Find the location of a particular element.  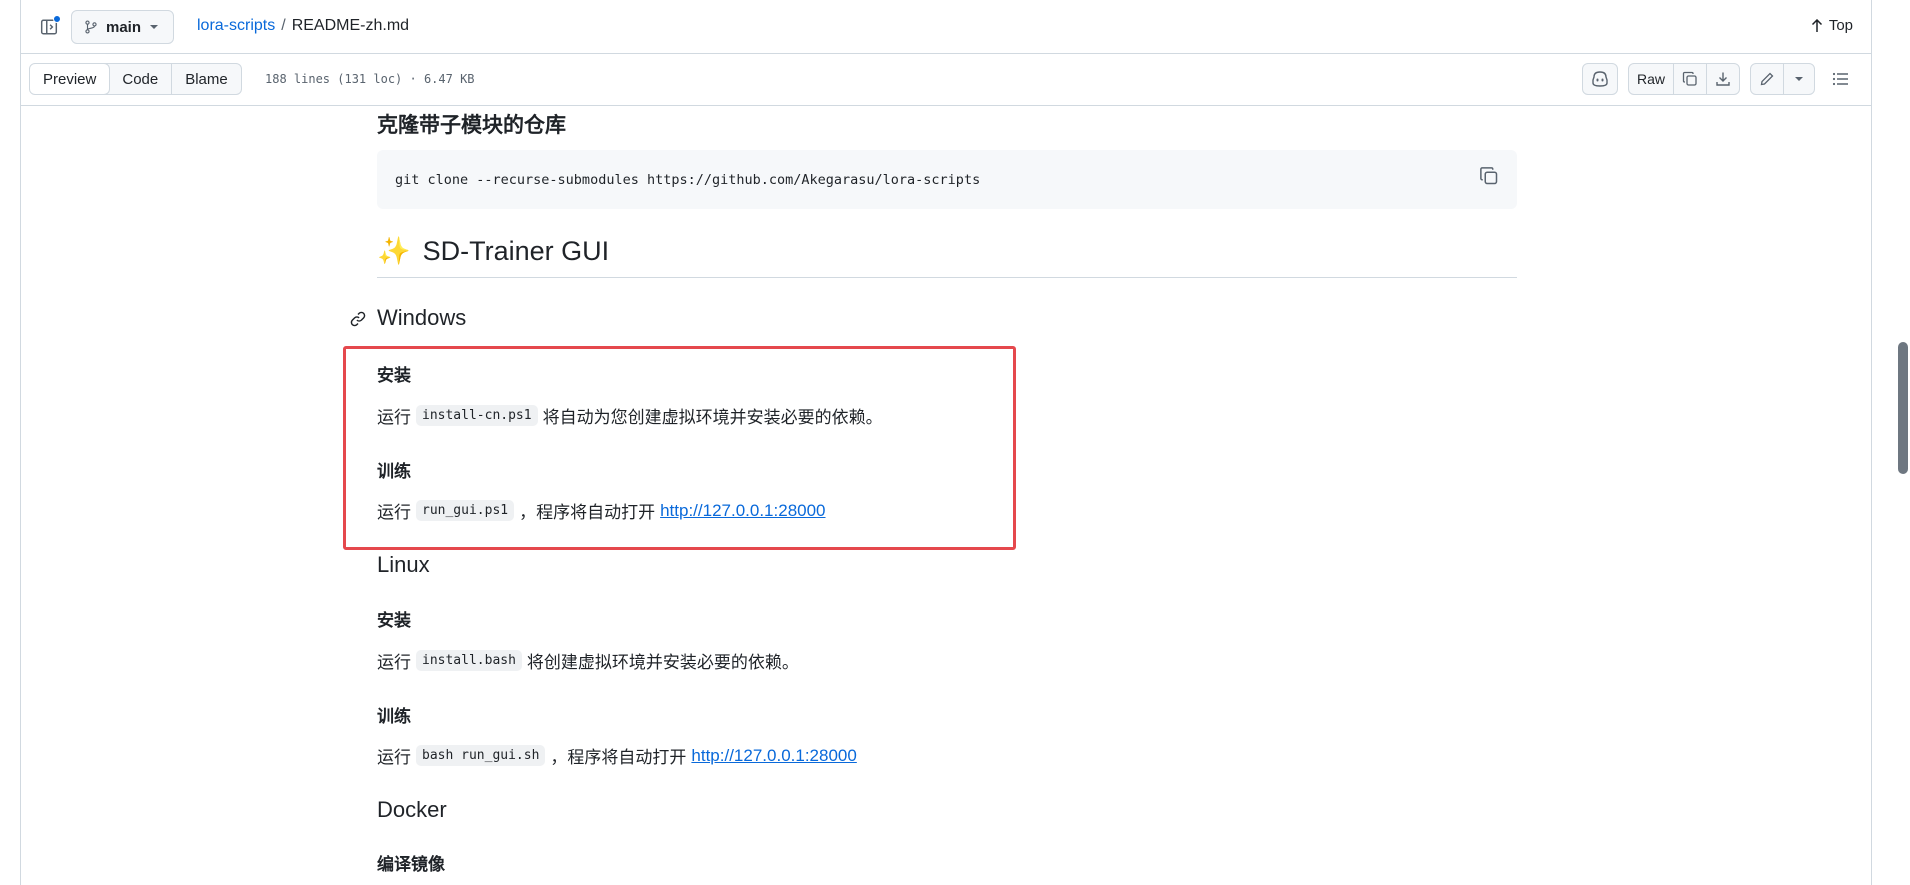

gui-script-code: bash run_gui.sh is located at coordinates (481, 755).